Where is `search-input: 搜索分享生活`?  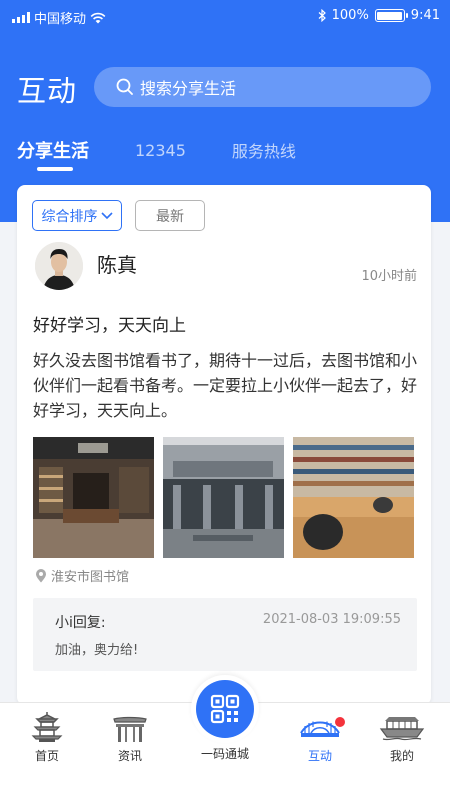 search-input: 搜索分享生活 is located at coordinates (262, 87).